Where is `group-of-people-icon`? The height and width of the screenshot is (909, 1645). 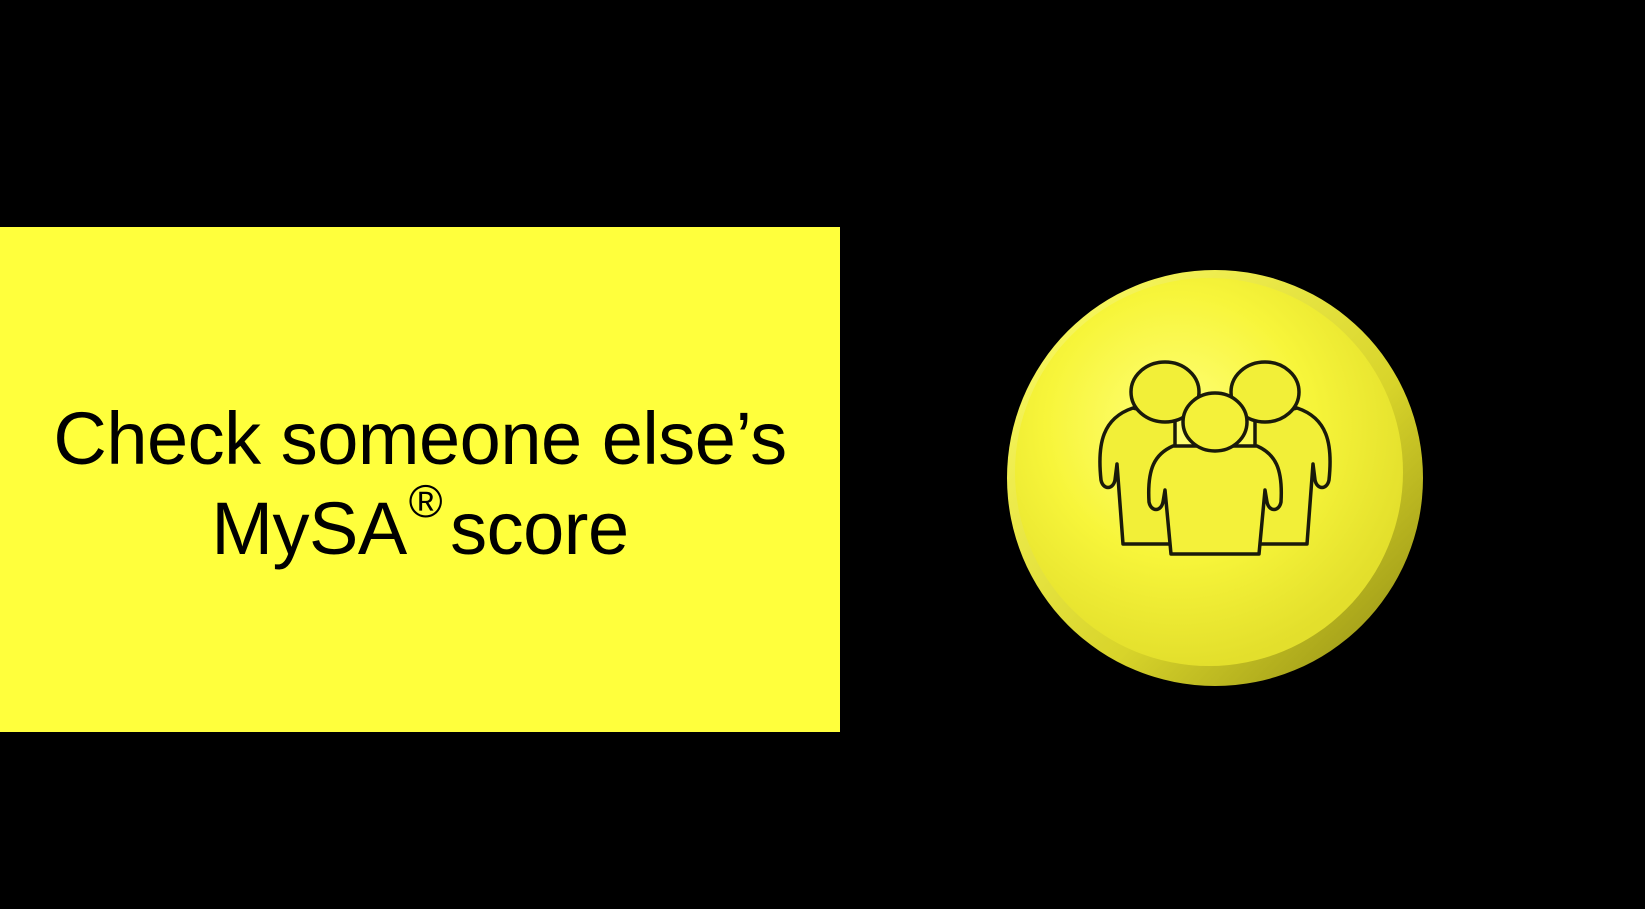
group-of-people-icon is located at coordinates (1215, 478).